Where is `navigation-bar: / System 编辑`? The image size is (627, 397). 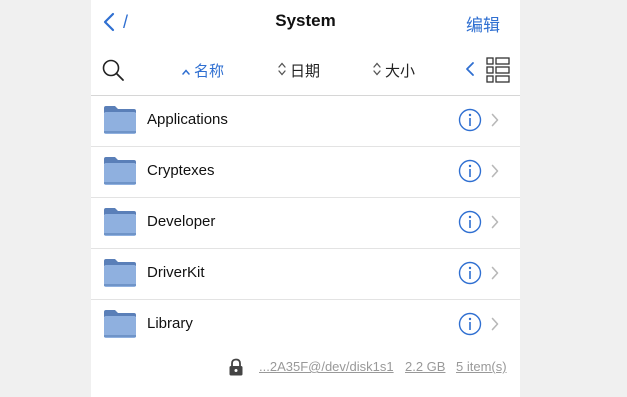
navigation-bar: / System 编辑 is located at coordinates (305, 22).